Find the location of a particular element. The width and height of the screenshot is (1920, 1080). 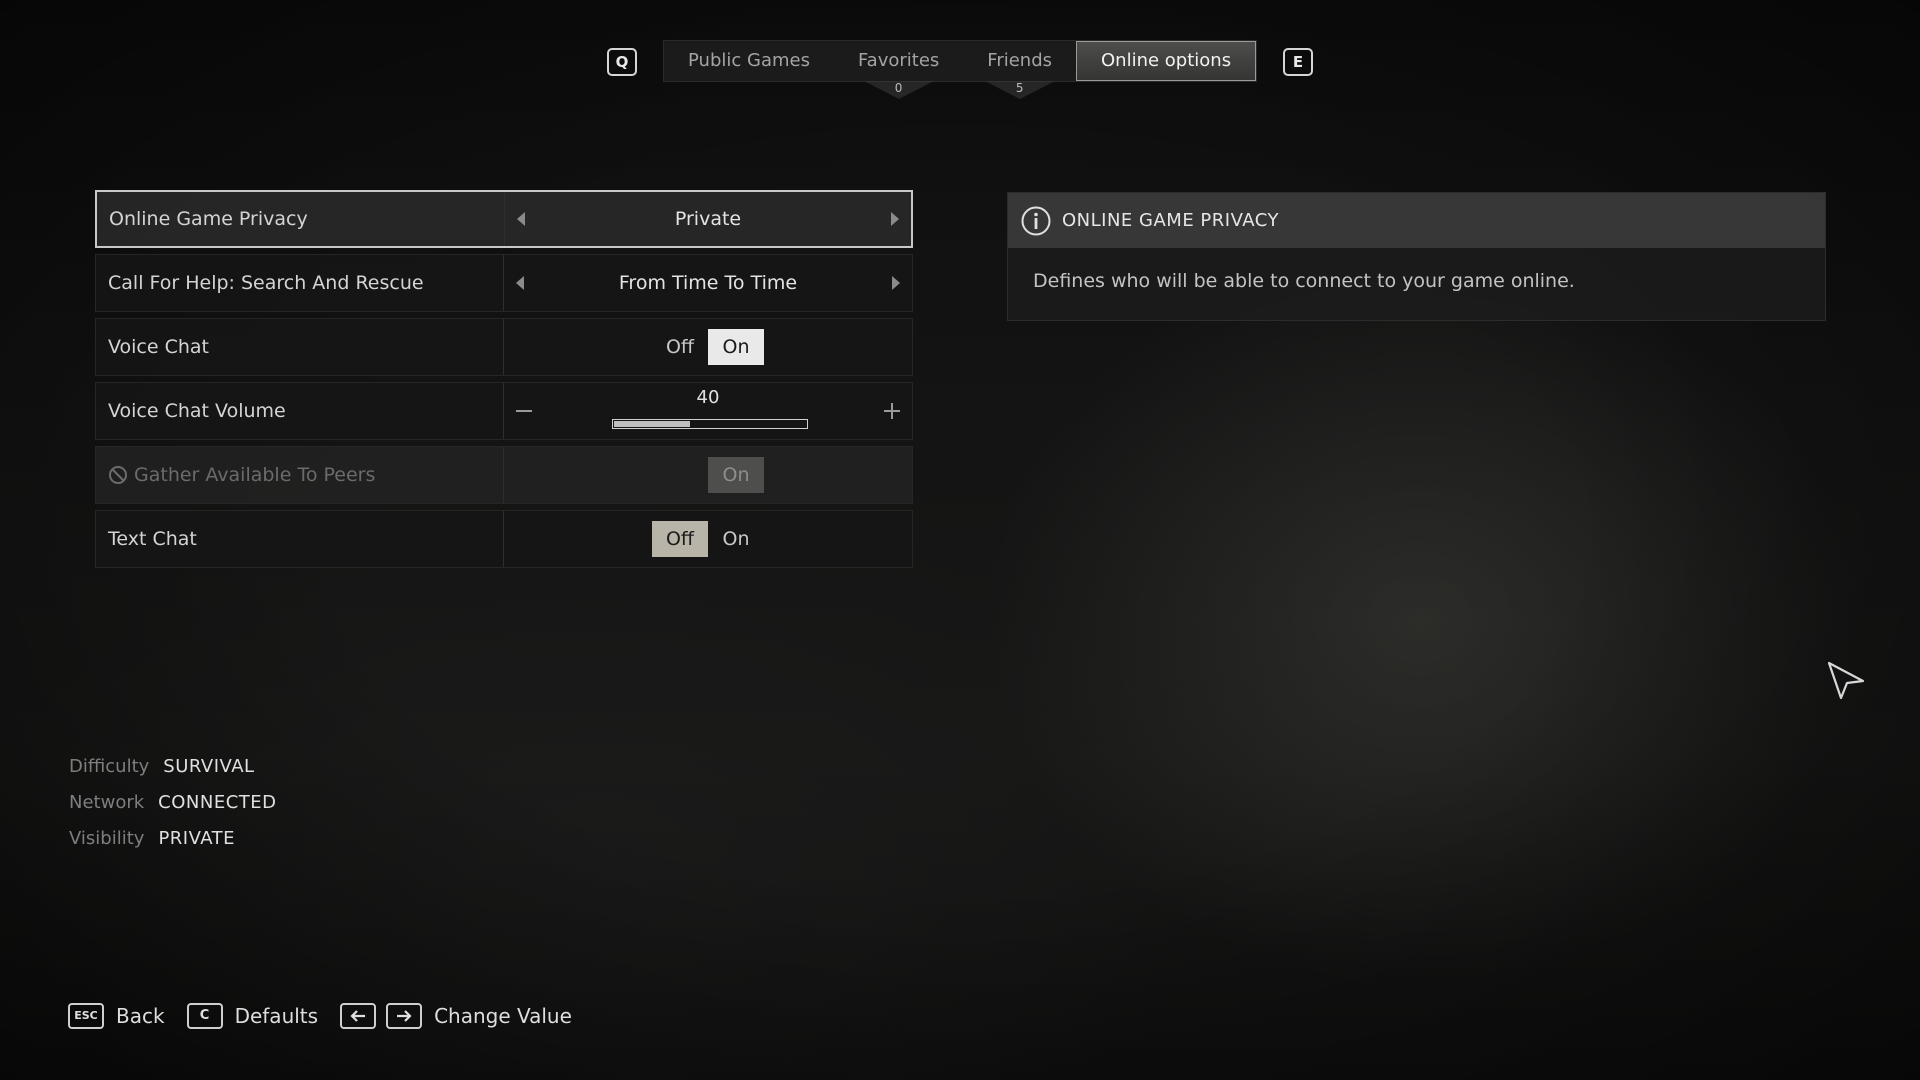

minus-icon is located at coordinates (524, 411).